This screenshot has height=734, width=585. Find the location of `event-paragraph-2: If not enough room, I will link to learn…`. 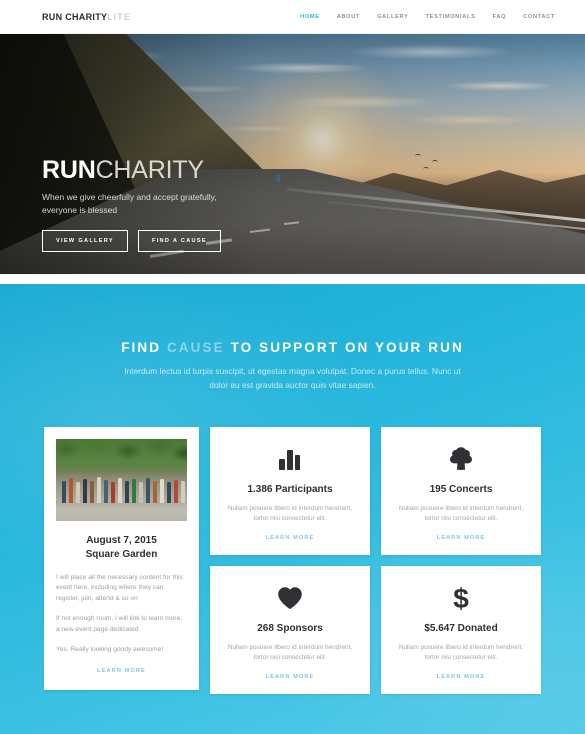

event-paragraph-2: If not enough room, I will link to learn… is located at coordinates (119, 624).